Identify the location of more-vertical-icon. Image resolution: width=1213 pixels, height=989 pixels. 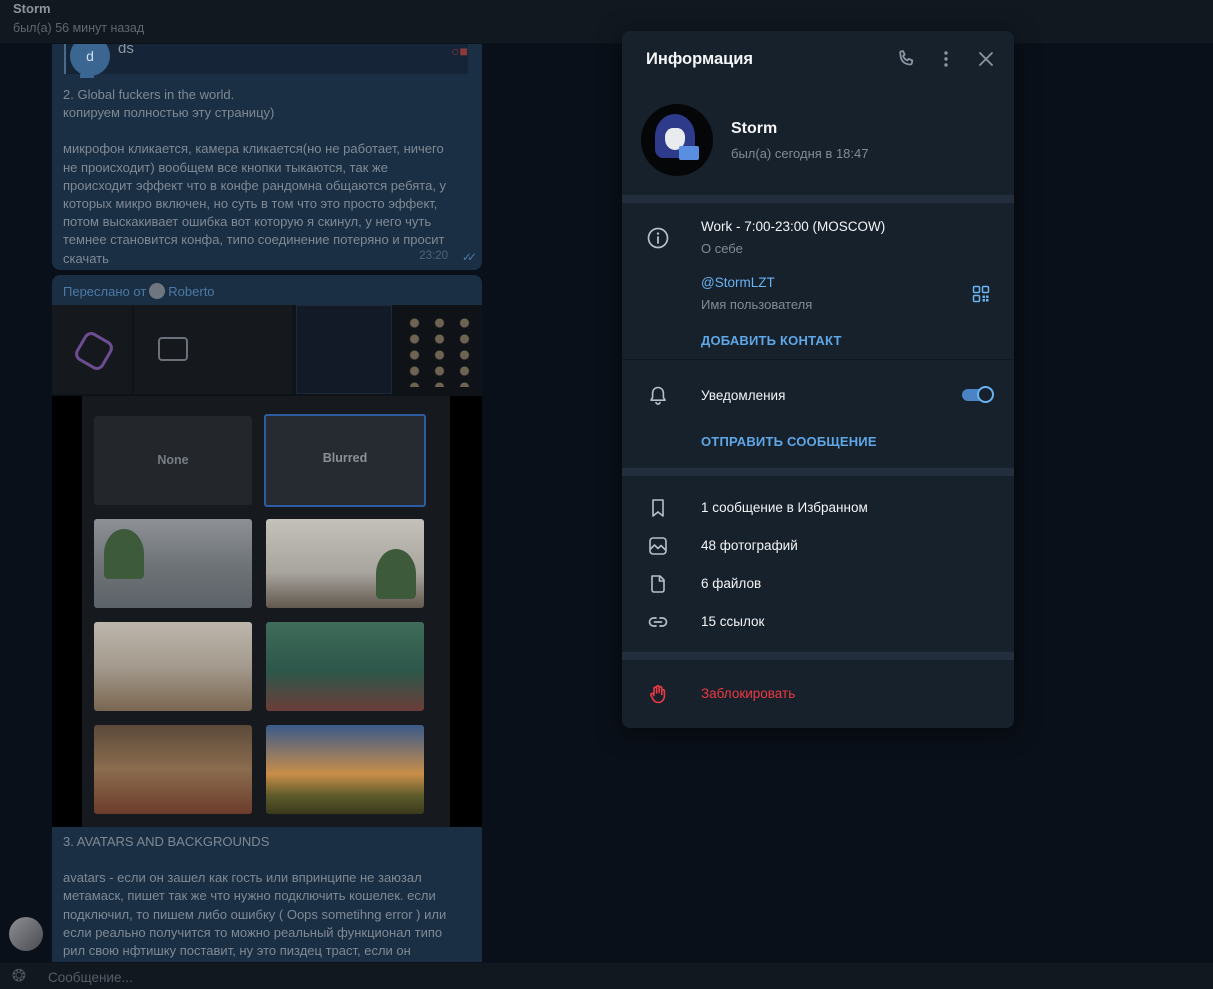
(946, 59).